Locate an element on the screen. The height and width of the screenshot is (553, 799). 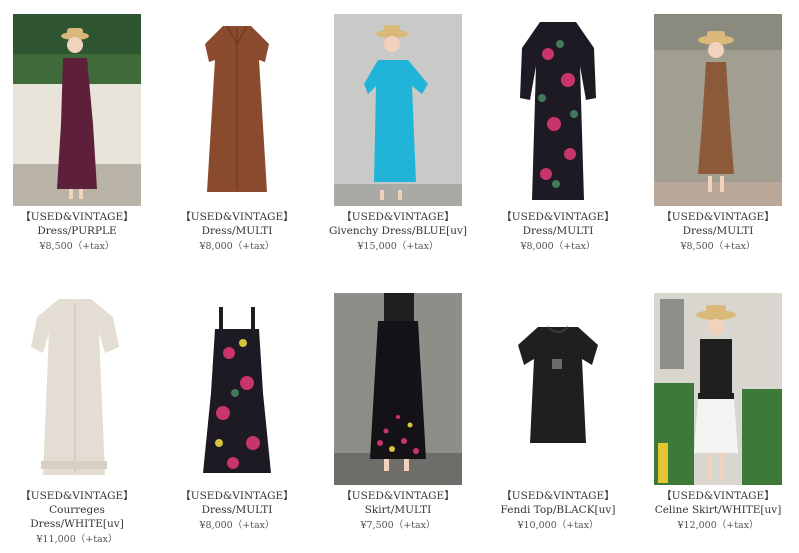
floral-slip-dress-photo is located at coordinates (237, 389).